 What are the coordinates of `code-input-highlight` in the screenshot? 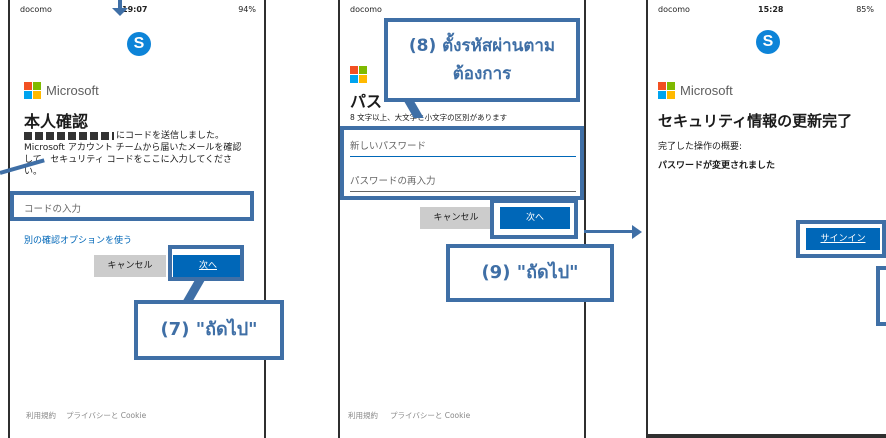 It's located at (132, 206).